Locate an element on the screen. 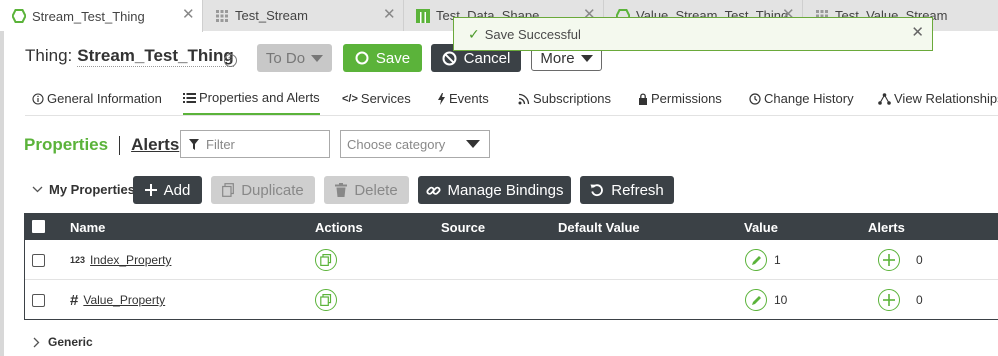 The image size is (998, 356). chevron-down-icon is located at coordinates (37, 189).